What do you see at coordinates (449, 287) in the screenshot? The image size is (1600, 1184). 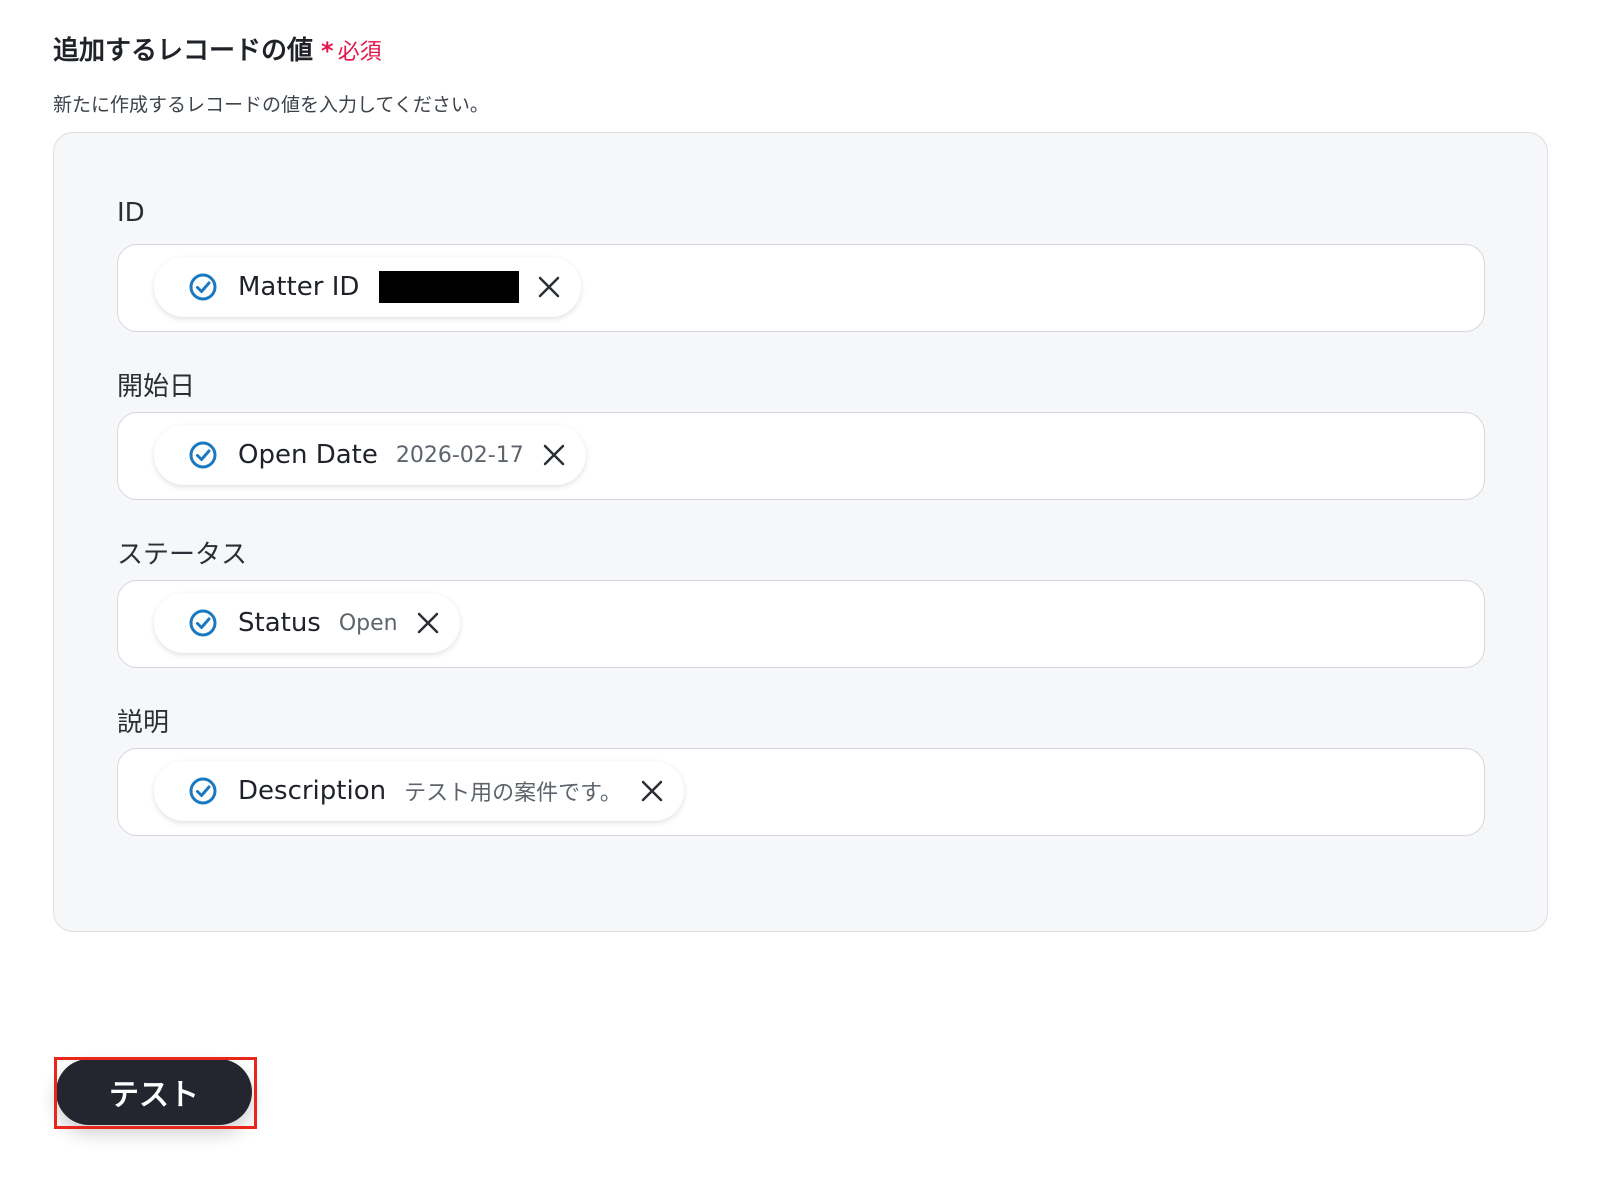 I see `redacted-value` at bounding box center [449, 287].